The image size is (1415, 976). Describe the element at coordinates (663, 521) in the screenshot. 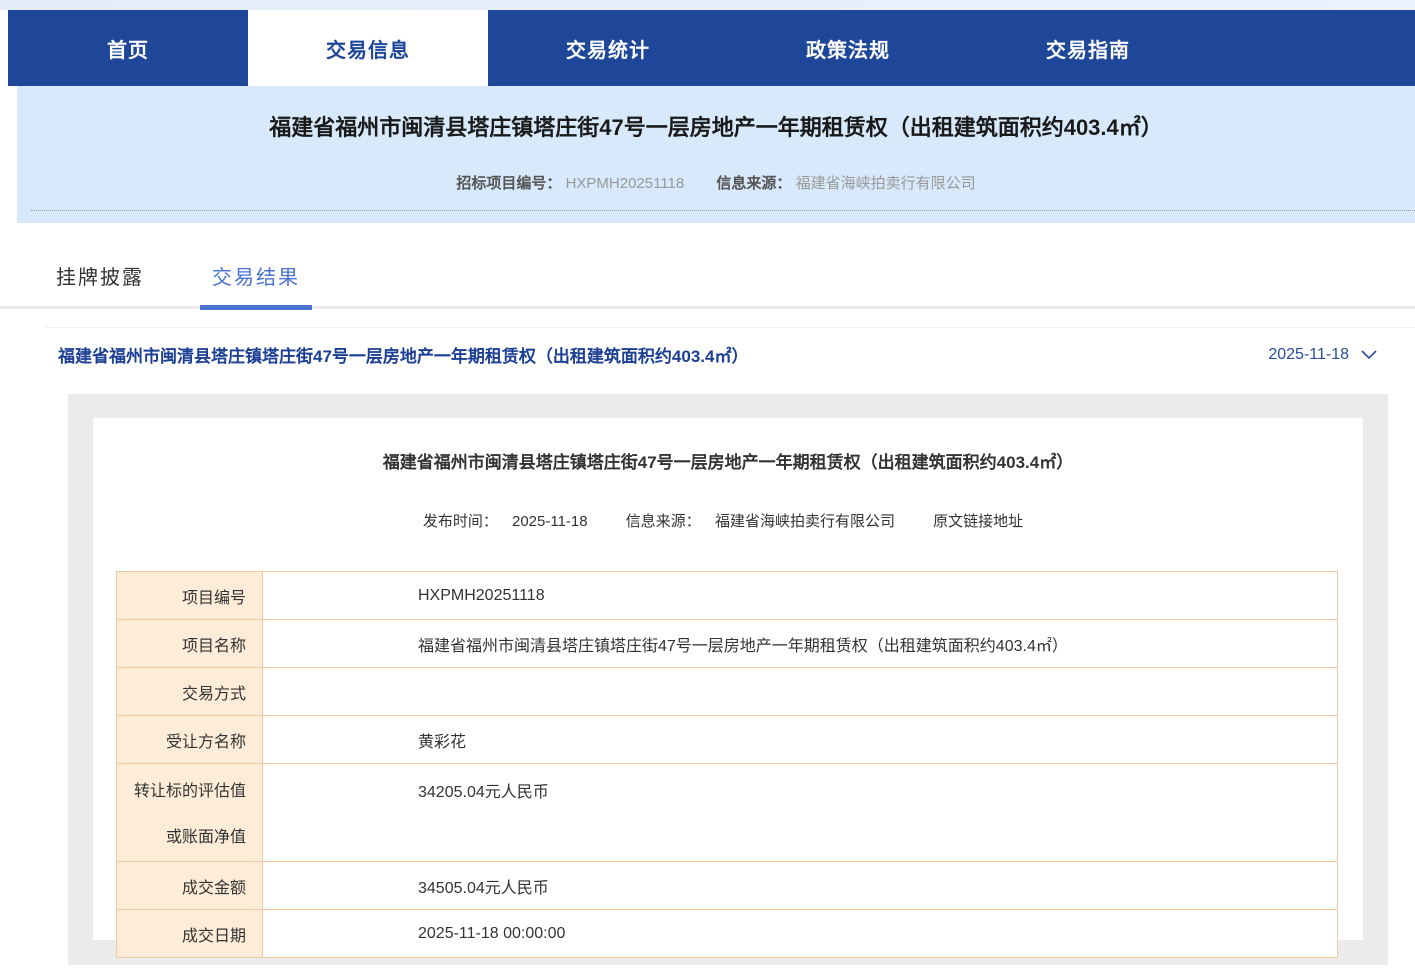

I see `card-source-label: 信息来源：` at that location.